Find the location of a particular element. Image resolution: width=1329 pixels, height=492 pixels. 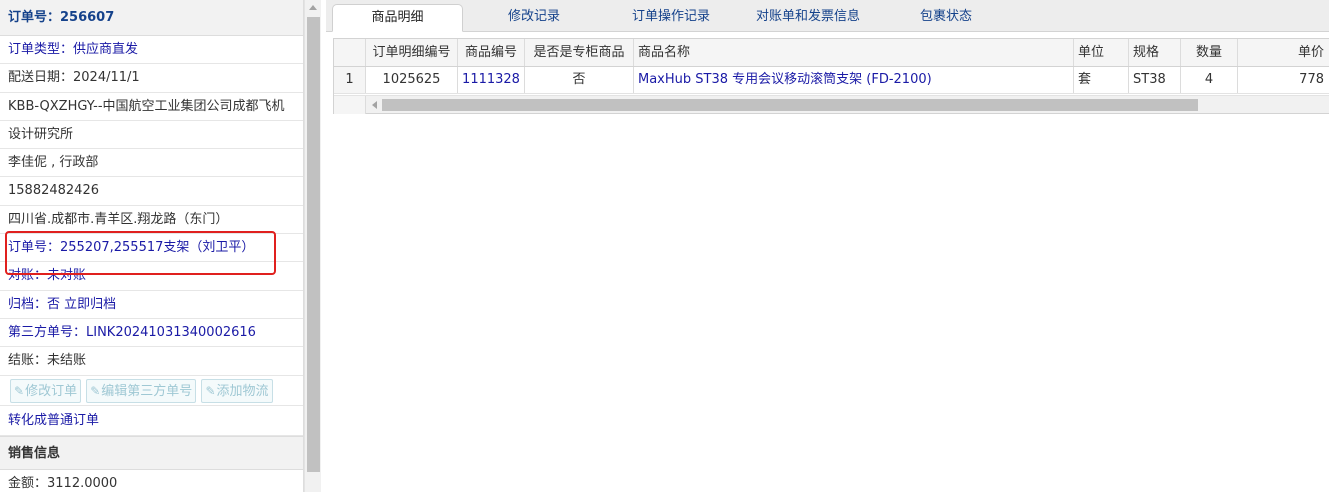

sales-info-section-title: 销售信息 is located at coordinates (151, 452).